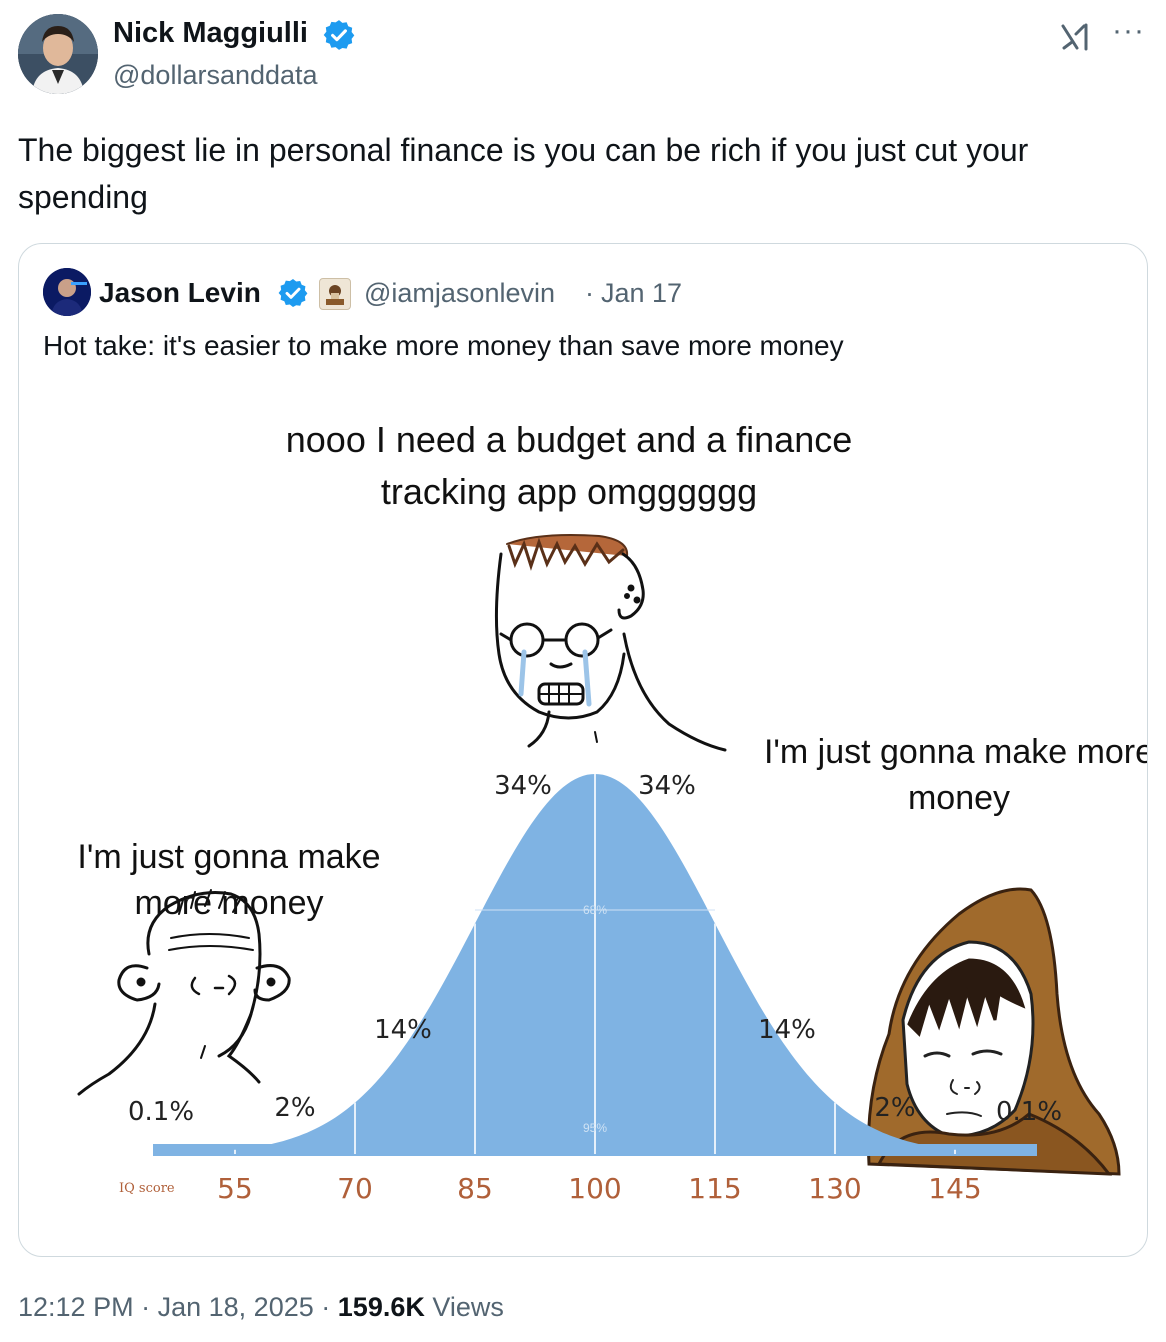 This screenshot has height=1342, width=1166. I want to click on views-count: 159.6K, so click(381, 1307).